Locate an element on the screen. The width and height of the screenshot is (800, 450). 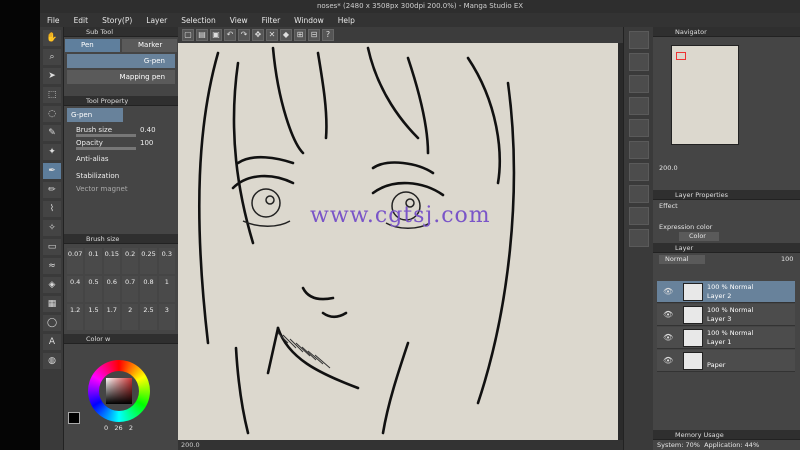
clear-icon: ✕ is located at coordinates (272, 35).